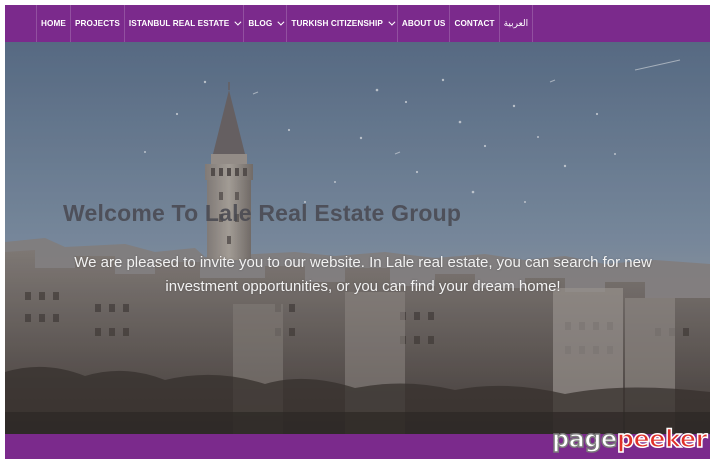  Describe the element at coordinates (357, 461) in the screenshot. I see `frame-bottom` at that location.